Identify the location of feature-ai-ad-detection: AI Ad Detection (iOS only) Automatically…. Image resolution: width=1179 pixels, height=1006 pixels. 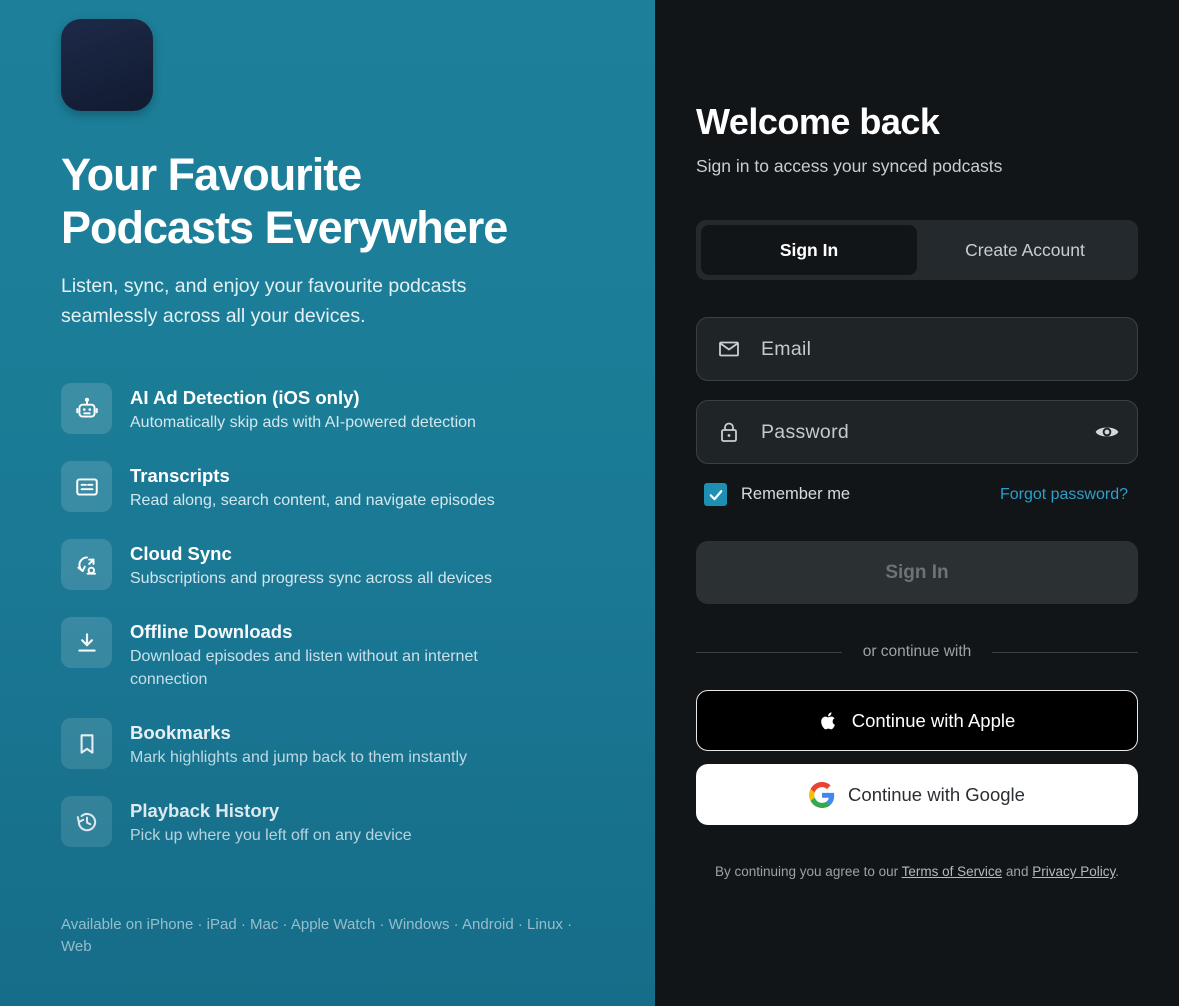
(341, 408).